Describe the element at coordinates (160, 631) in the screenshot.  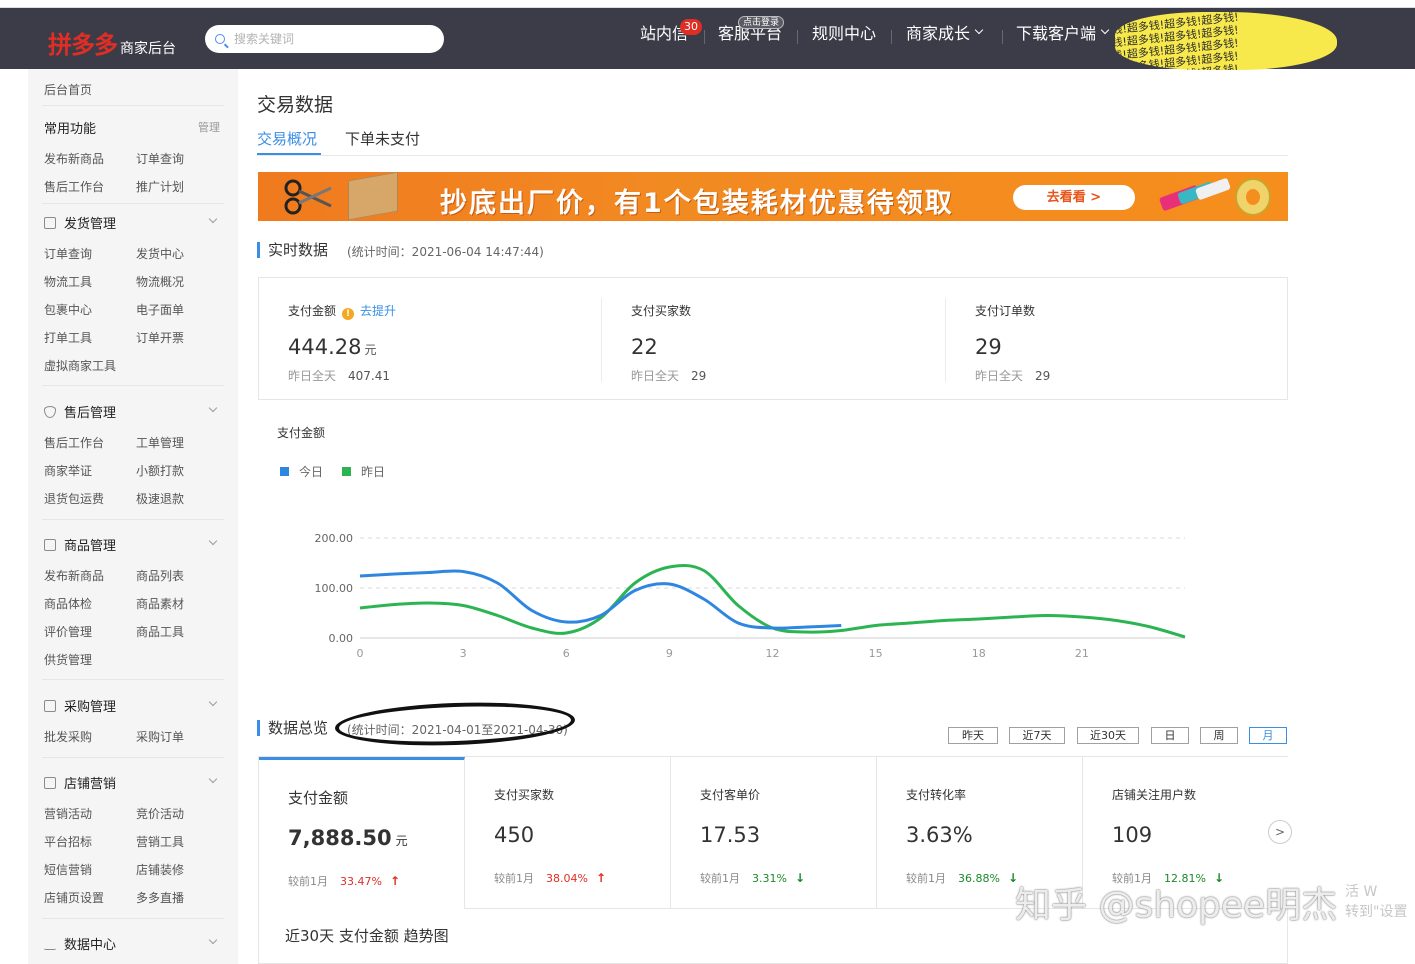
I see `sidebar-item: 商品工具` at that location.